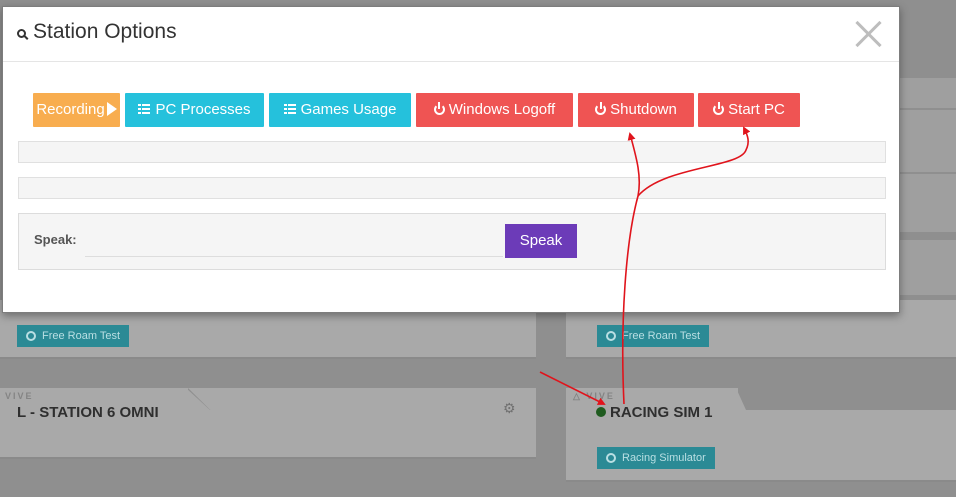 Image resolution: width=956 pixels, height=497 pixels. I want to click on search-icon, so click(21, 33).